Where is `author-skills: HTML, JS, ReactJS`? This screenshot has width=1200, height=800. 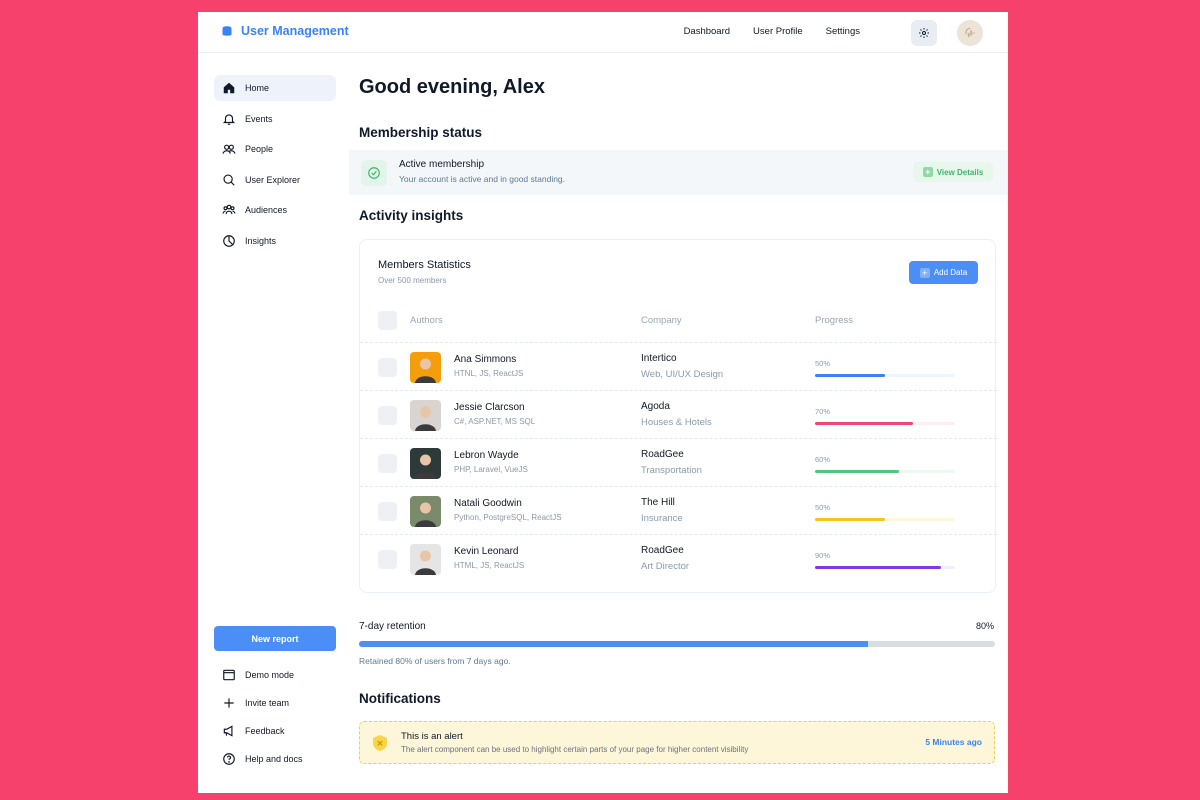 author-skills: HTML, JS, ReactJS is located at coordinates (489, 565).